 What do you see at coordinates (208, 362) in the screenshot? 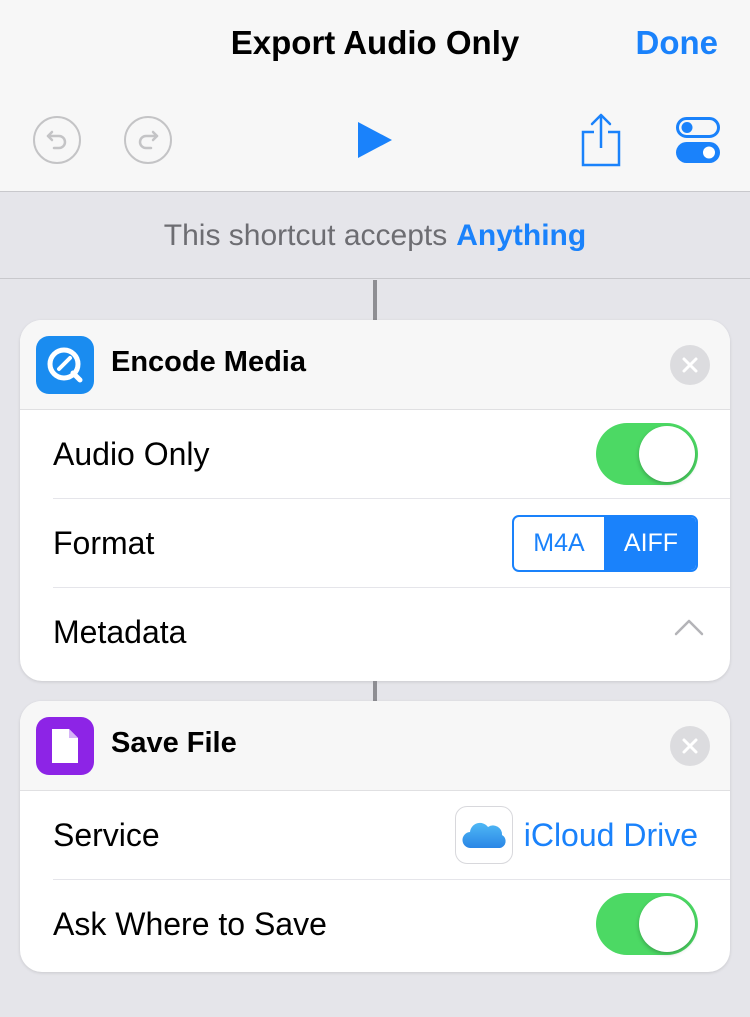
I see `encode-media-title: Encode Media` at bounding box center [208, 362].